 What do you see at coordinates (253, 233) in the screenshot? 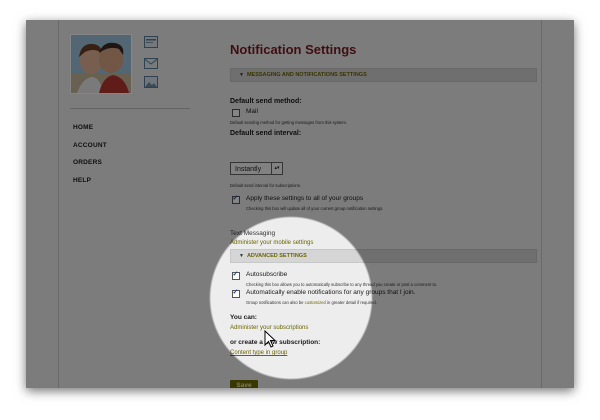
I see `text-messaging-label: Text Messaging` at bounding box center [253, 233].